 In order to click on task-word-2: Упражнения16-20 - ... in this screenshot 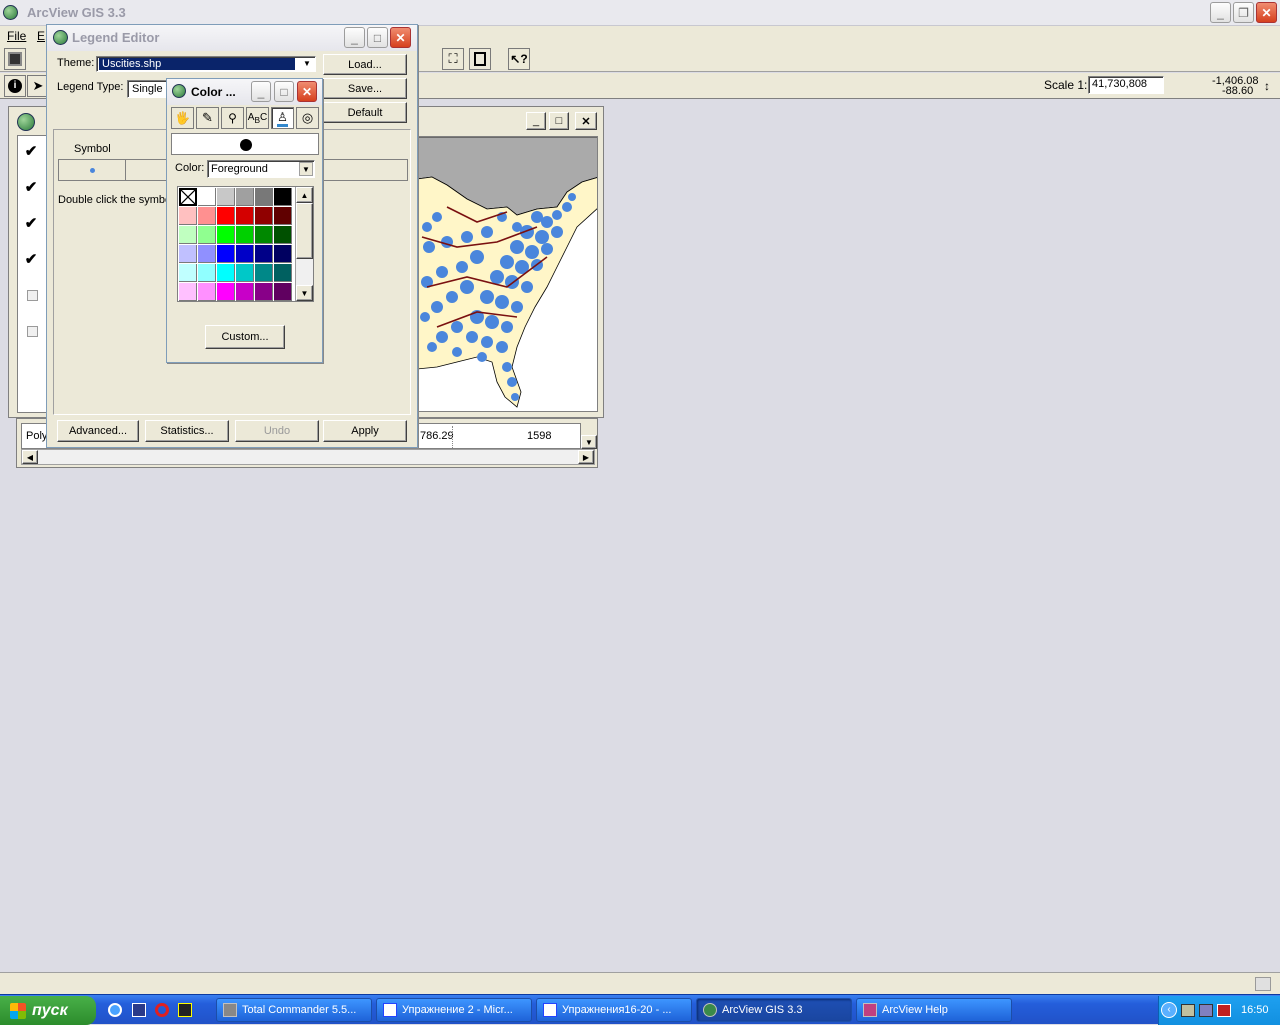, I will do `click(614, 1010)`.